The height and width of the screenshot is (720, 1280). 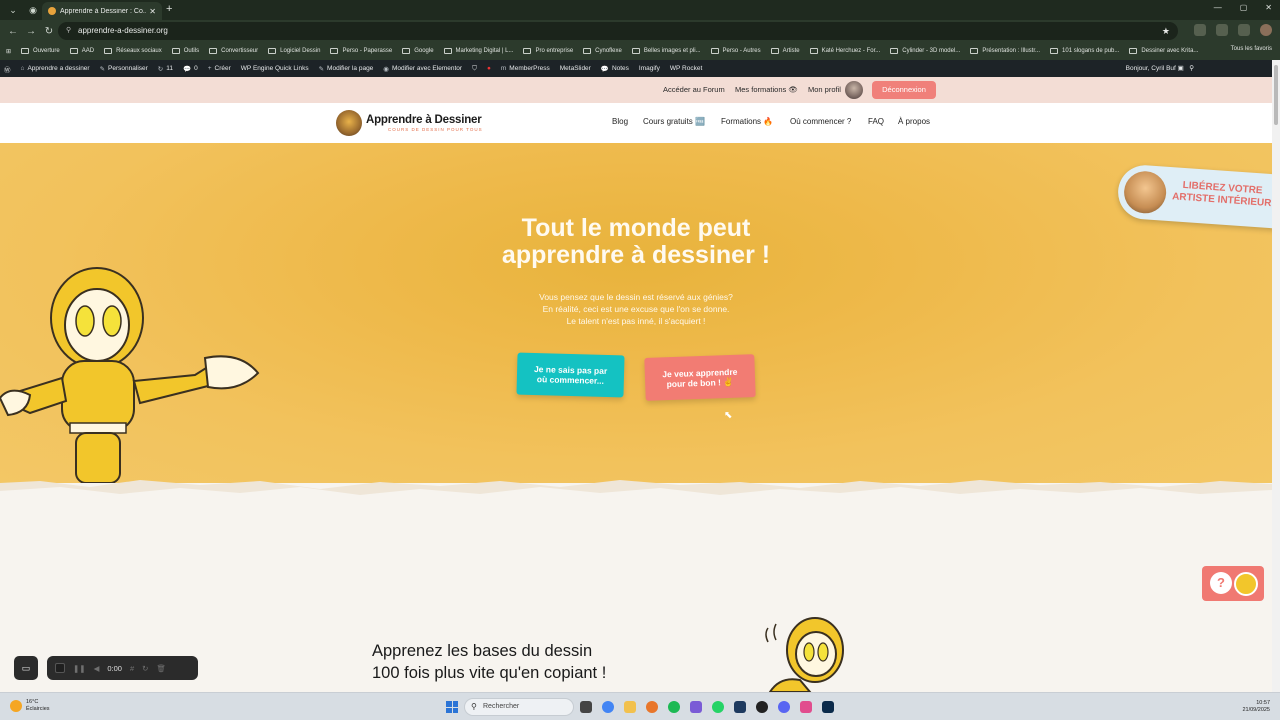 What do you see at coordinates (165, 69) in the screenshot?
I see `wp-updates-link: ↻ 11` at bounding box center [165, 69].